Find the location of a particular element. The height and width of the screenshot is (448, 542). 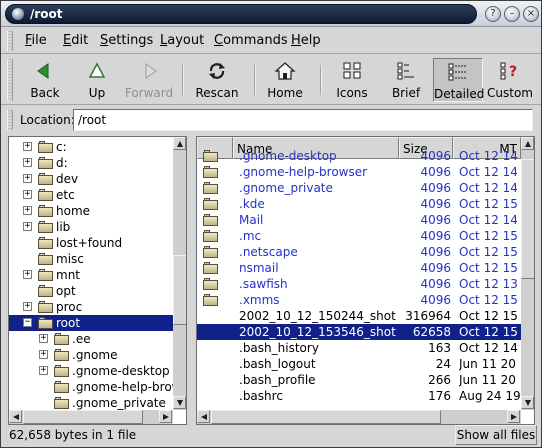

toolbar-separator is located at coordinates (183, 80).